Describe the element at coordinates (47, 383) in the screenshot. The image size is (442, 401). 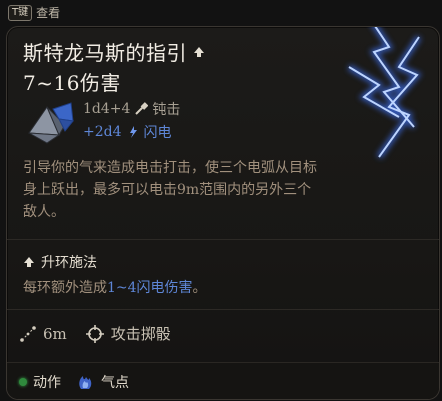
I see `action-label: 动作` at that location.